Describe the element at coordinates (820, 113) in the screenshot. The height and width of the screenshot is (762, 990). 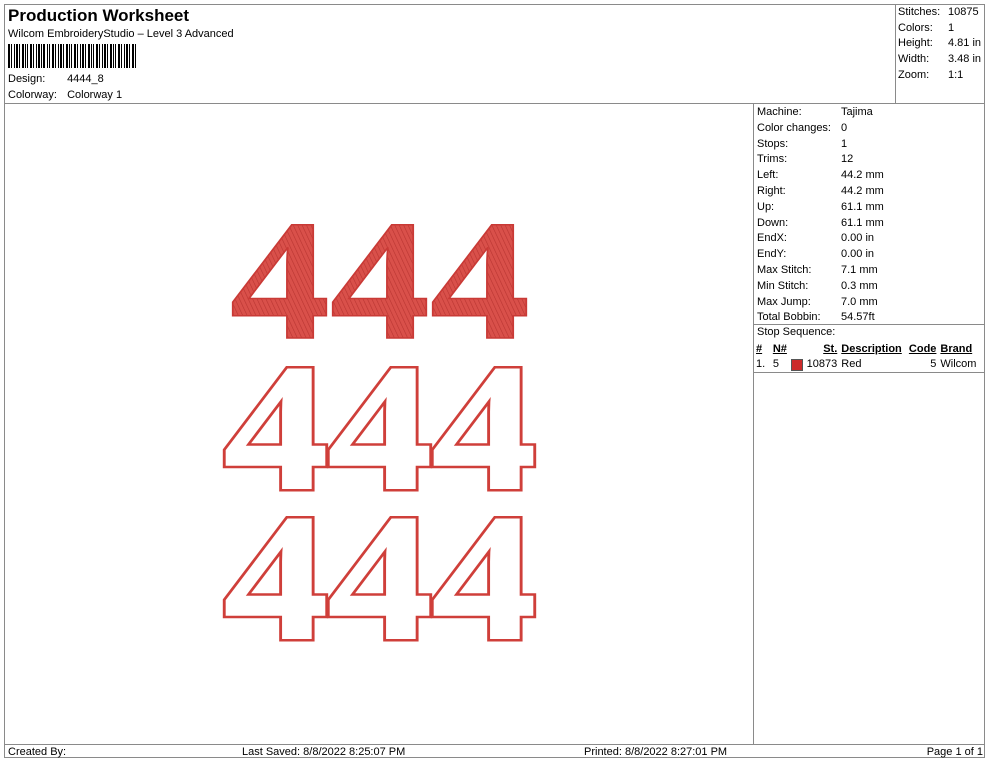
I see `property-row: Machine: Tajima` at that location.